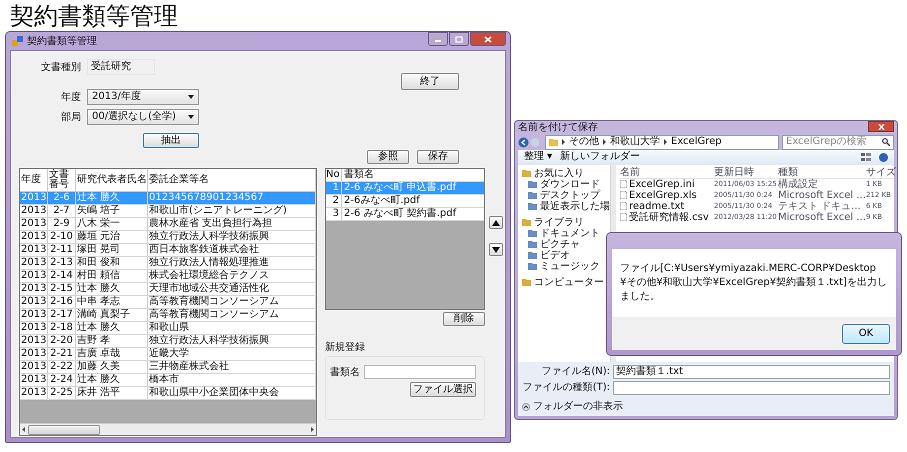 Image resolution: width=907 pixels, height=452 pixels. I want to click on document-type-field: 受託研究, so click(121, 67).